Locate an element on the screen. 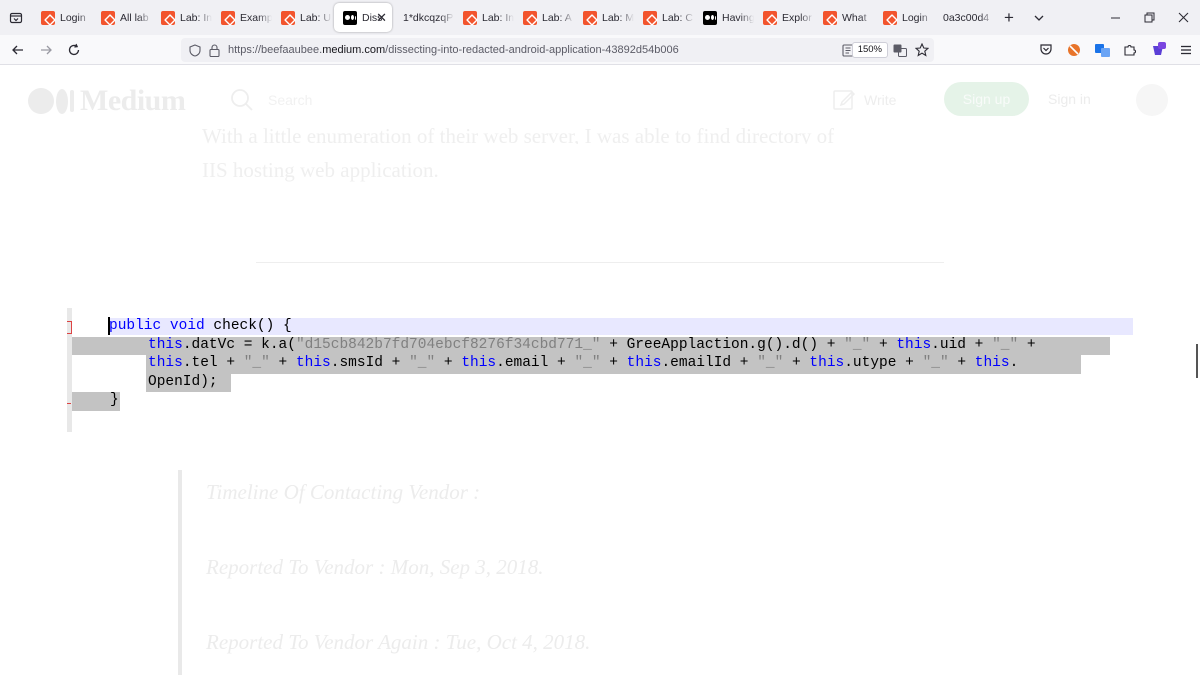 This screenshot has height=675, width=1200. avatar is located at coordinates (1152, 100).